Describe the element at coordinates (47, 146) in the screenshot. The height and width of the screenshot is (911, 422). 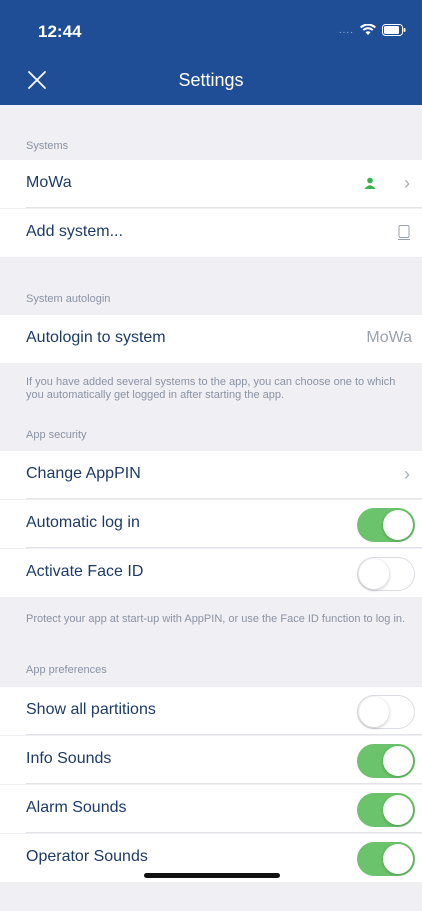
I see `section-label-systems: Systems` at that location.